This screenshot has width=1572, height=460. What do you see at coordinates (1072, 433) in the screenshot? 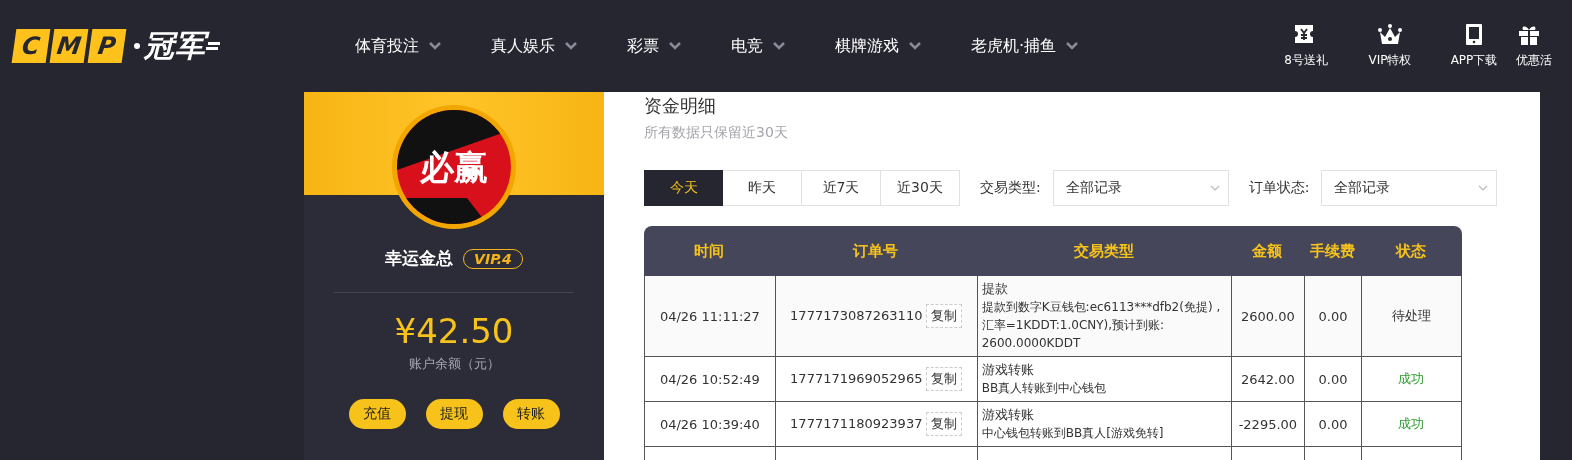
I see `transaction-detail: 中心钱包转账到BB真人[游戏免转]` at bounding box center [1072, 433].